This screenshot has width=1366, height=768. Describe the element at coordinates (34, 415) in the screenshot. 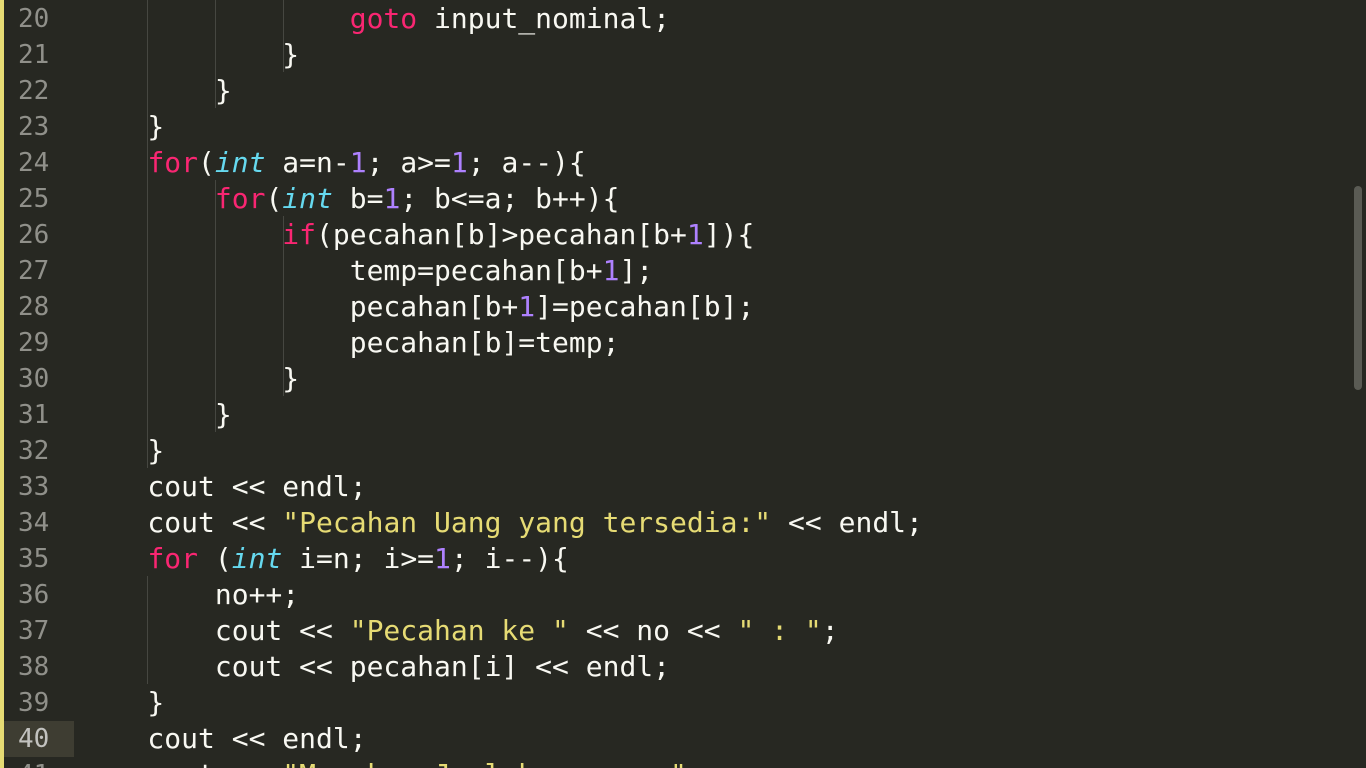

I see `line-number: 31` at that location.